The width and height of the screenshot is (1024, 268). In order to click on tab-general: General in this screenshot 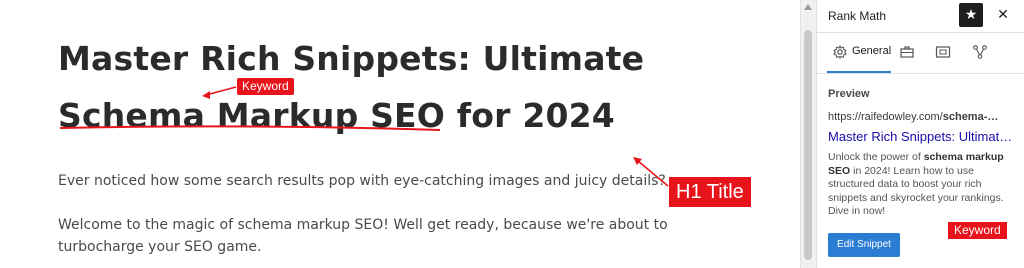, I will do `click(859, 53)`.